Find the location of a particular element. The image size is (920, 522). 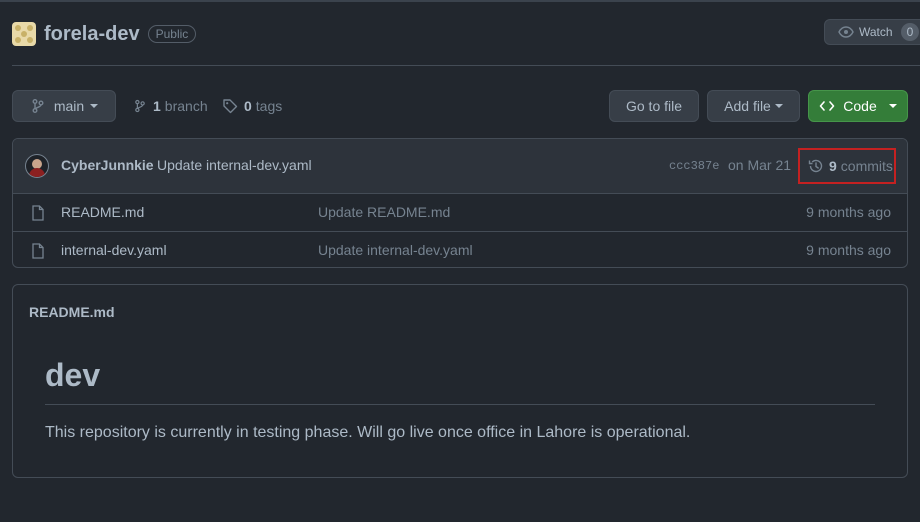

go-to-file-label: Go to file is located at coordinates (654, 106).